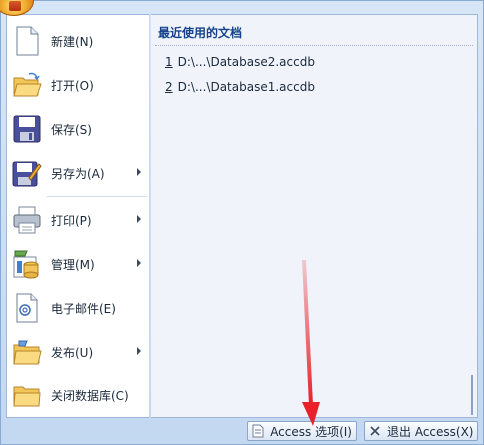  I want to click on menu-item-email: 电子邮件(E), so click(78, 308).